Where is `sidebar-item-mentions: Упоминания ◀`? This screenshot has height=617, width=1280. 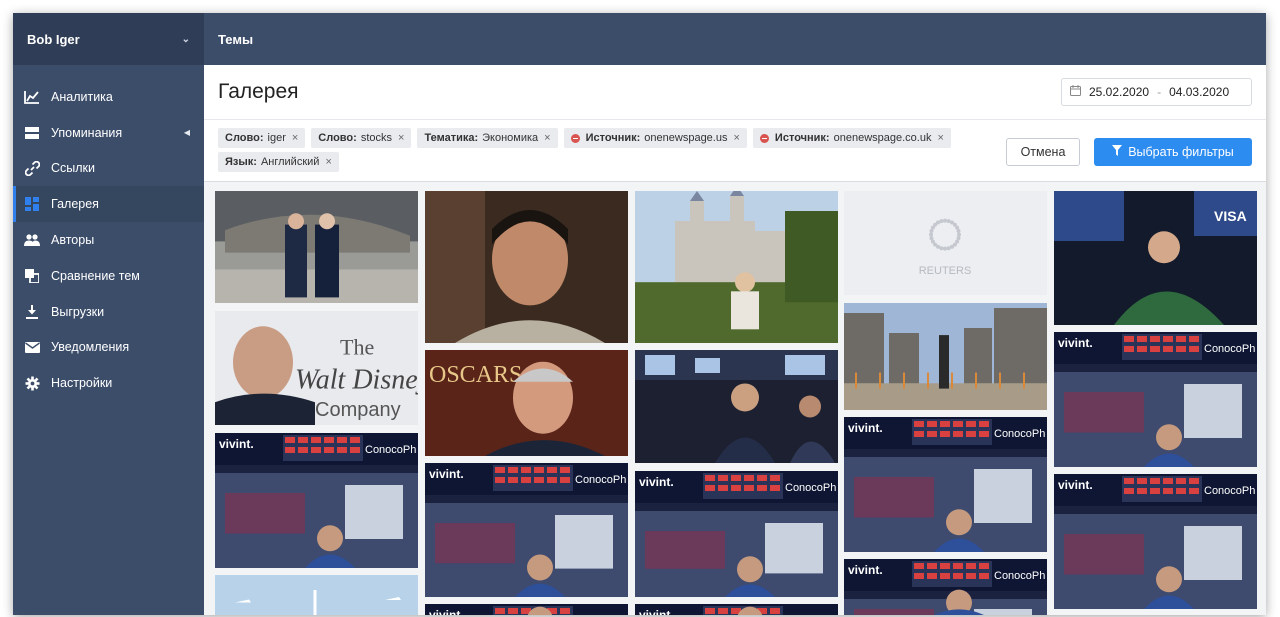 sidebar-item-mentions: Упоминания ◀ is located at coordinates (108, 133).